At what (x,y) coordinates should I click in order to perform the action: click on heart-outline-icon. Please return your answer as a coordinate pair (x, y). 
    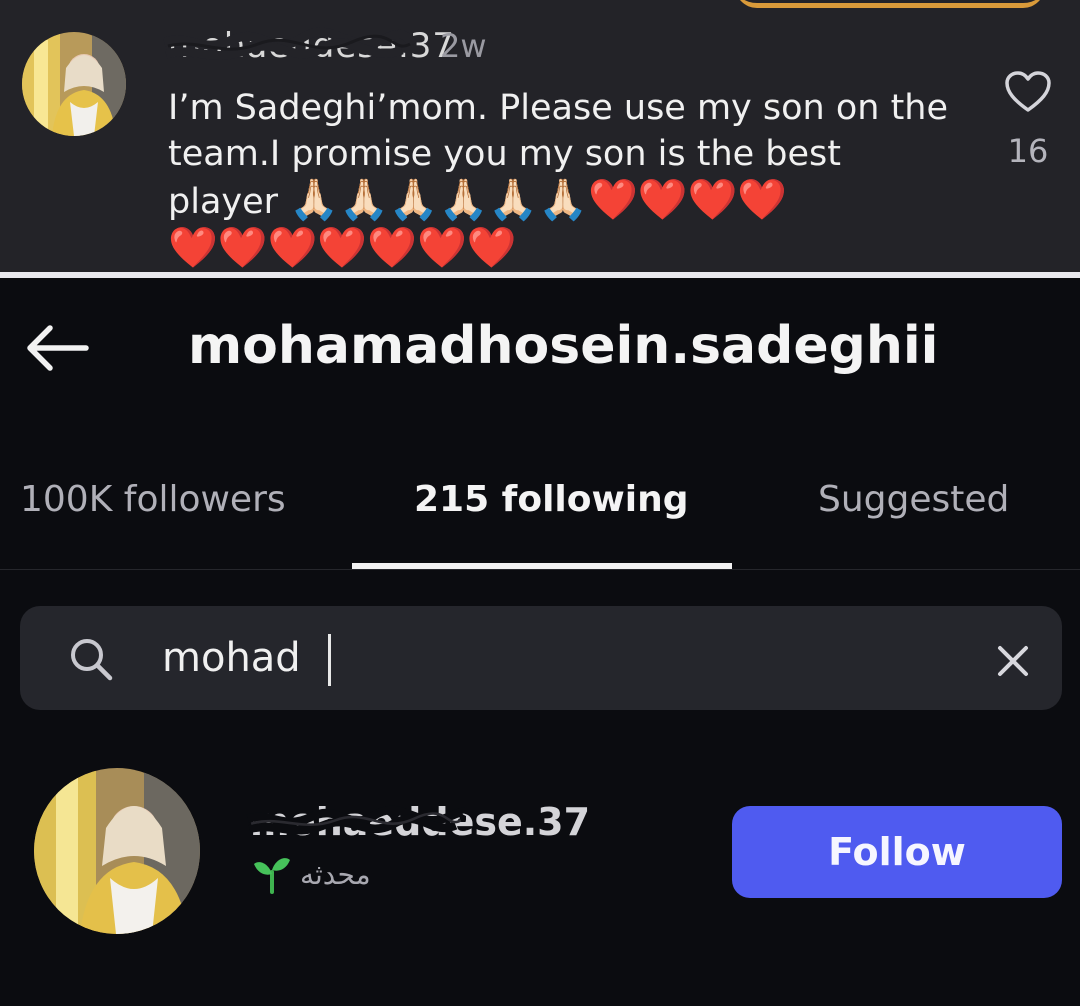
    Looking at the image, I should click on (1028, 92).